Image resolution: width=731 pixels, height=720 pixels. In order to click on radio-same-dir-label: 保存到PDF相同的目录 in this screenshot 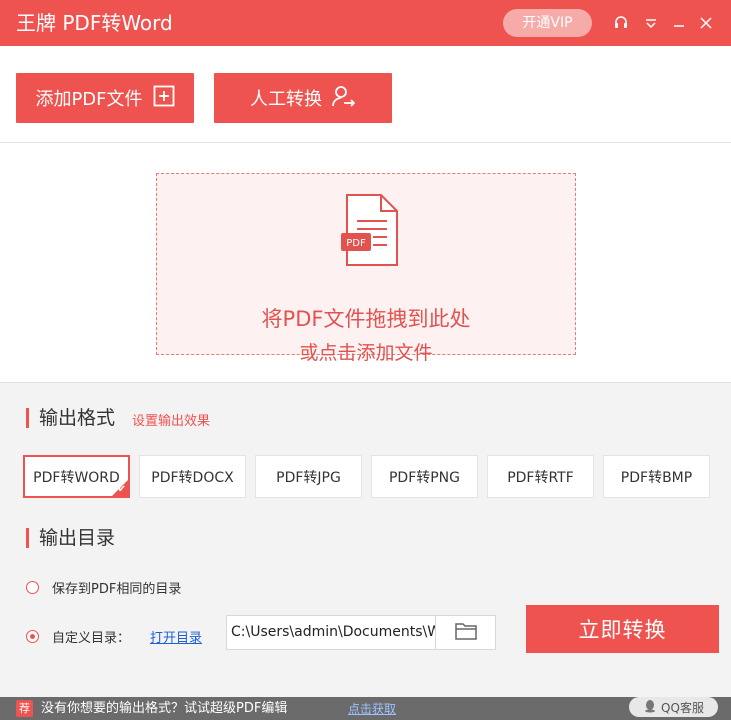, I will do `click(117, 589)`.